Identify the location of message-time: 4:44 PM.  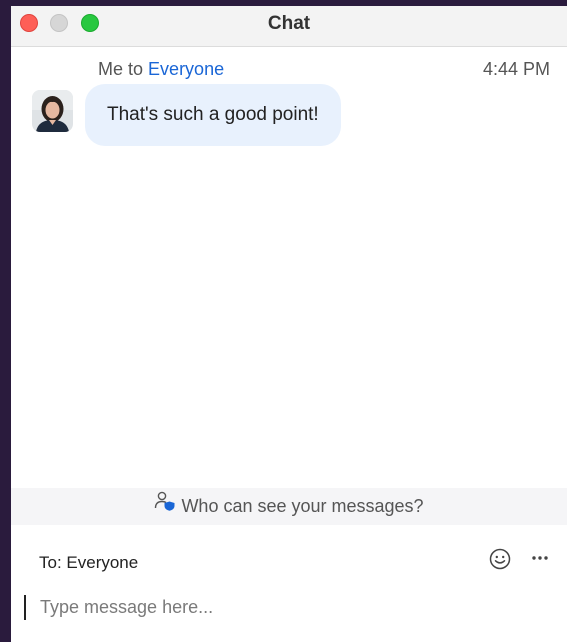
(516, 69).